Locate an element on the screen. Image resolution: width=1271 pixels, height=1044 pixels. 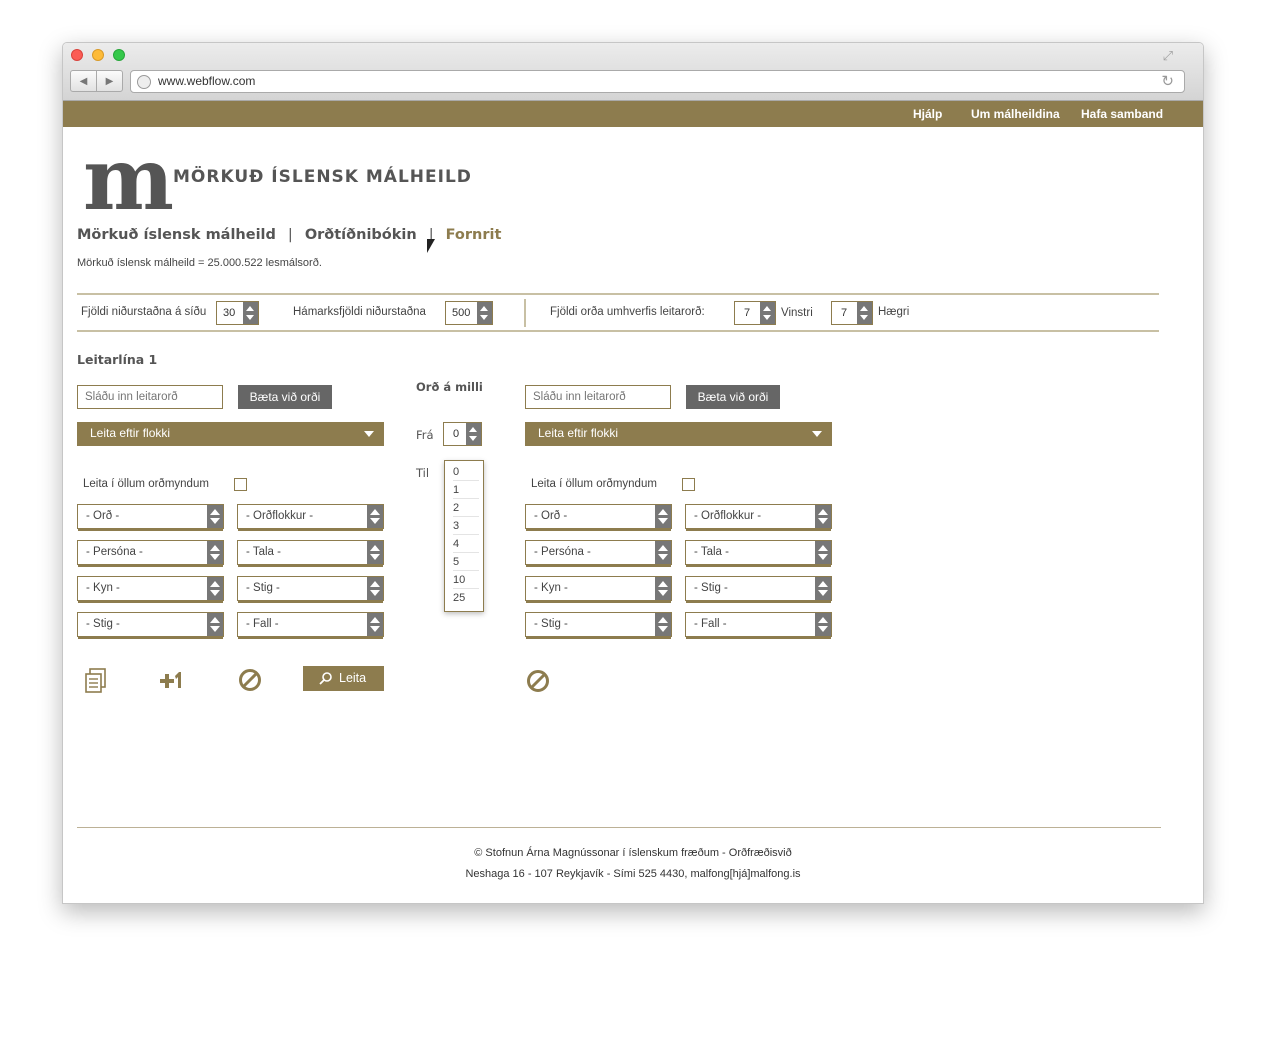
word-class-select-1: - Orðflokkur - is located at coordinates (310, 517).